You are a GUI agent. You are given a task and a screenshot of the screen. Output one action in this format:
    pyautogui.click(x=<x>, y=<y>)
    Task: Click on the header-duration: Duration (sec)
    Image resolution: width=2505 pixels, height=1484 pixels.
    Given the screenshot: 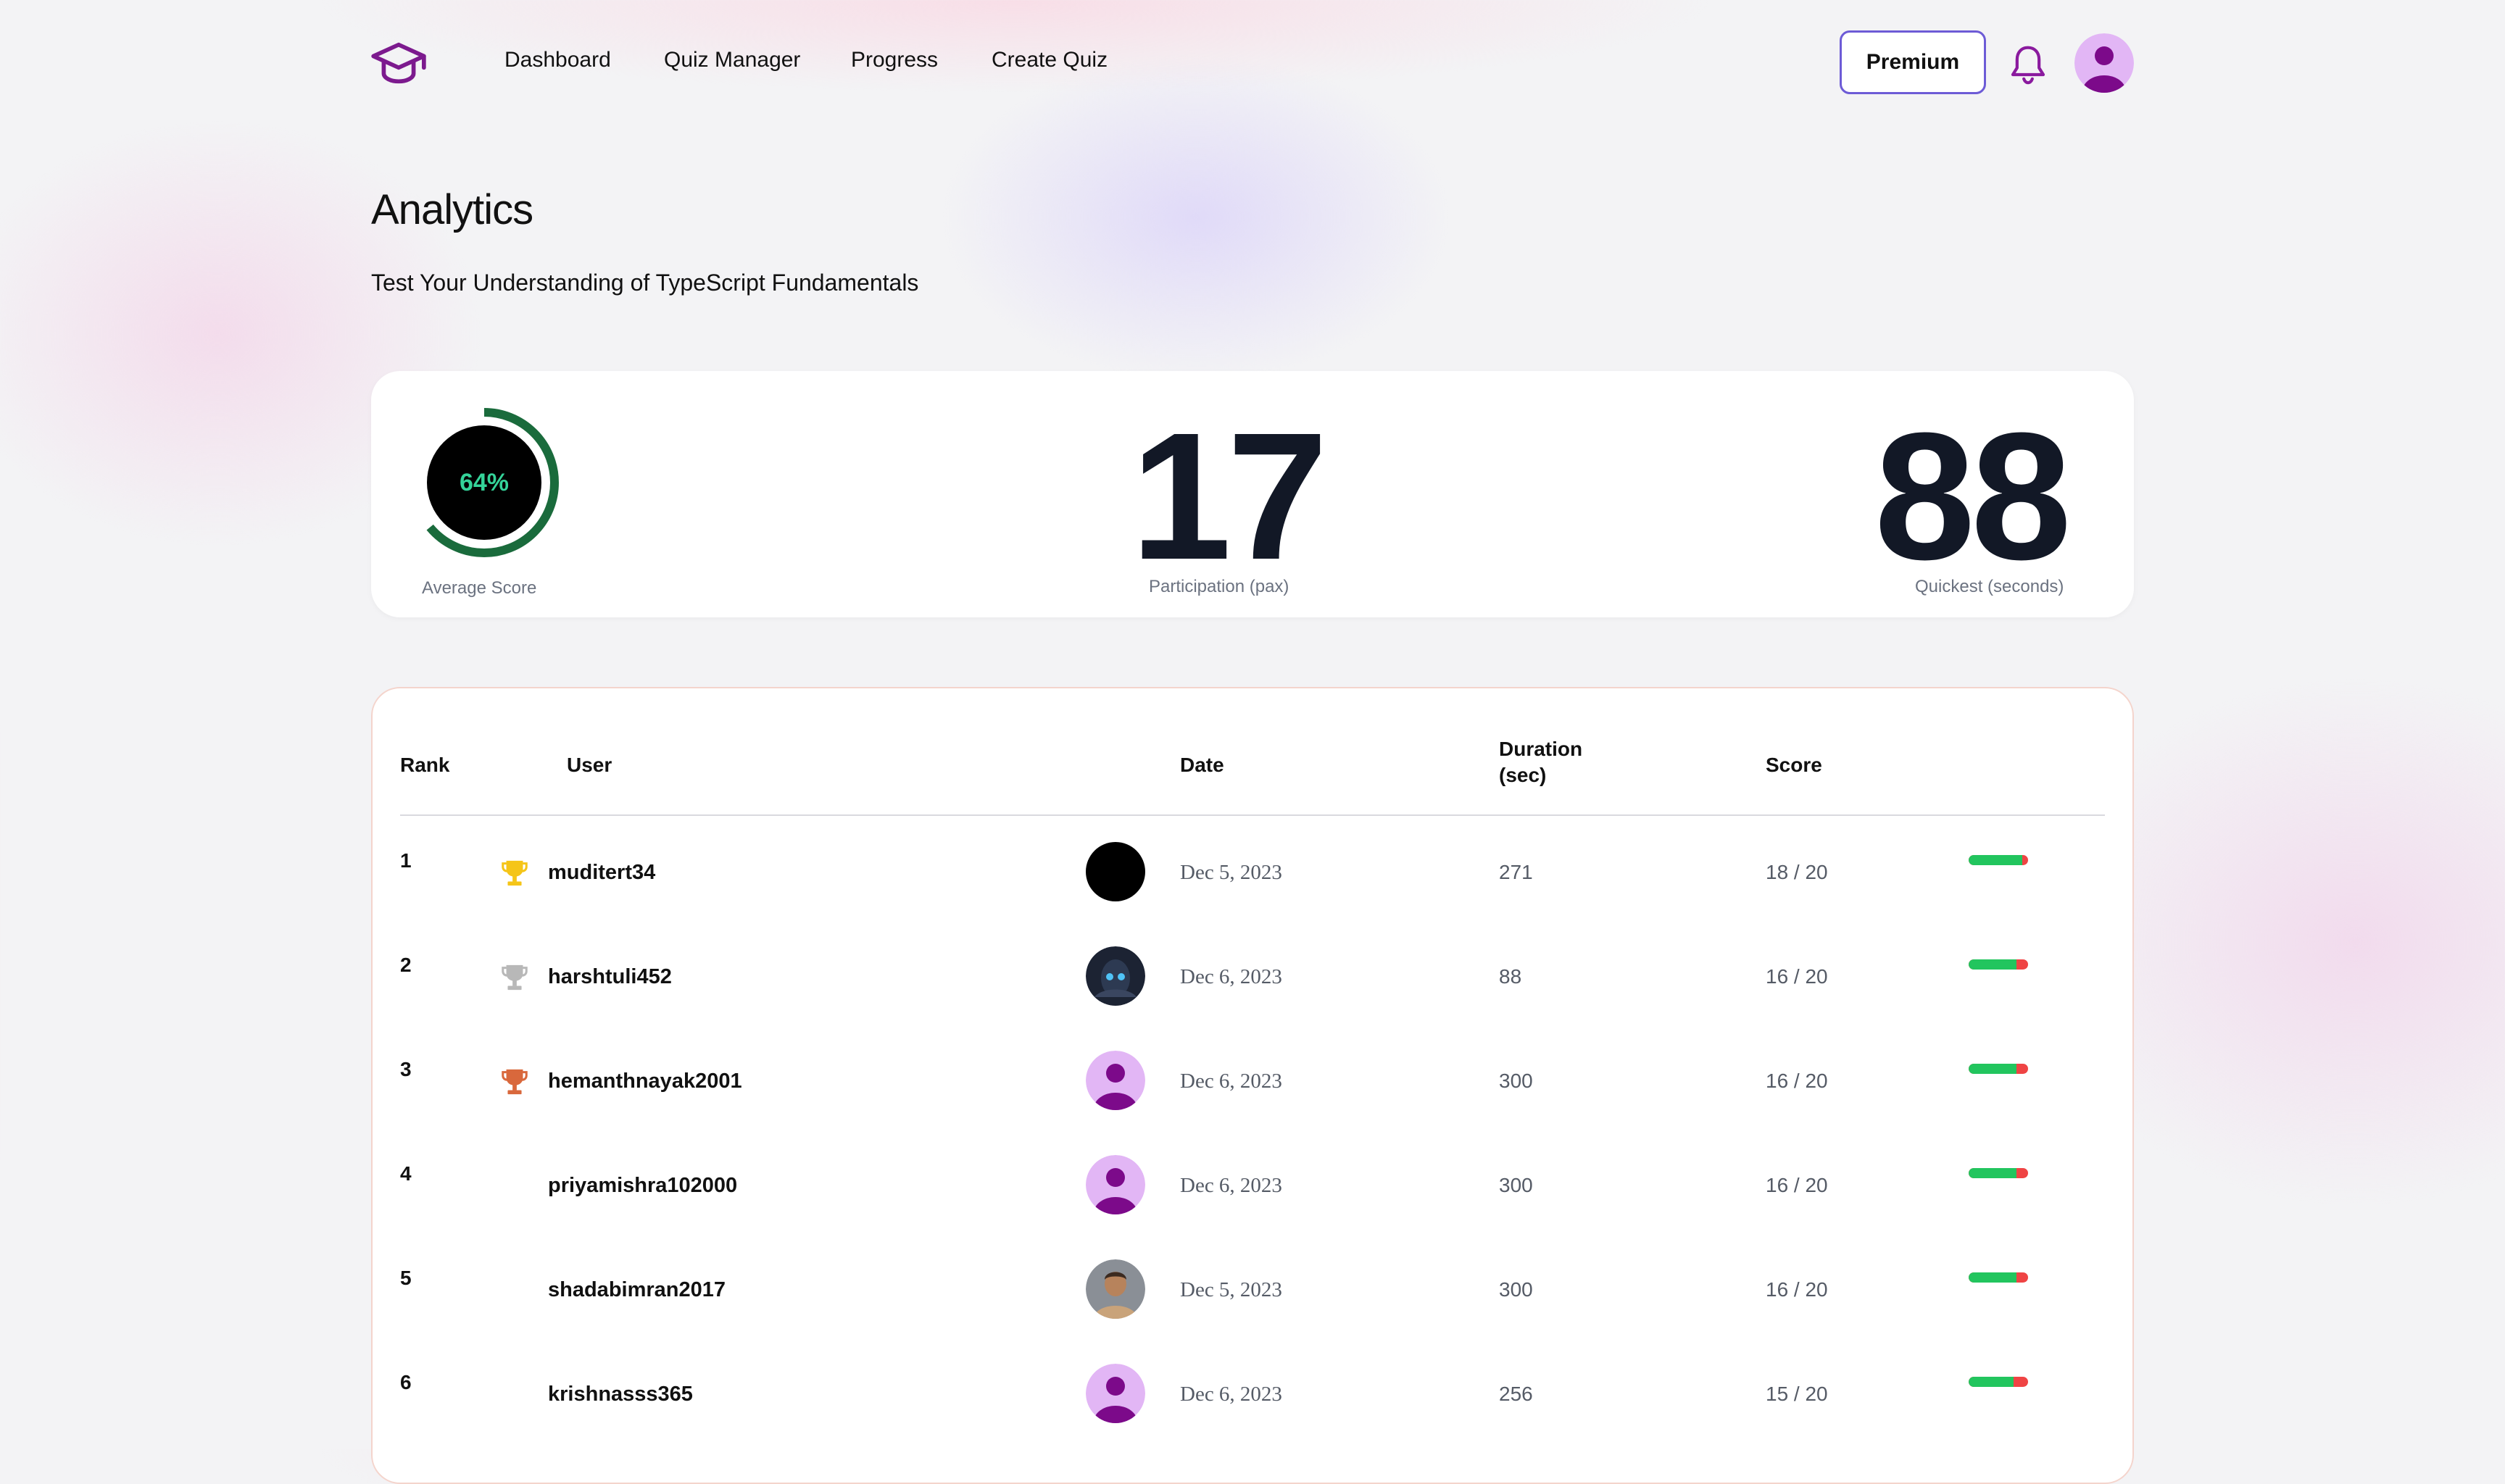 What is the action you would take?
    pyautogui.click(x=1540, y=762)
    